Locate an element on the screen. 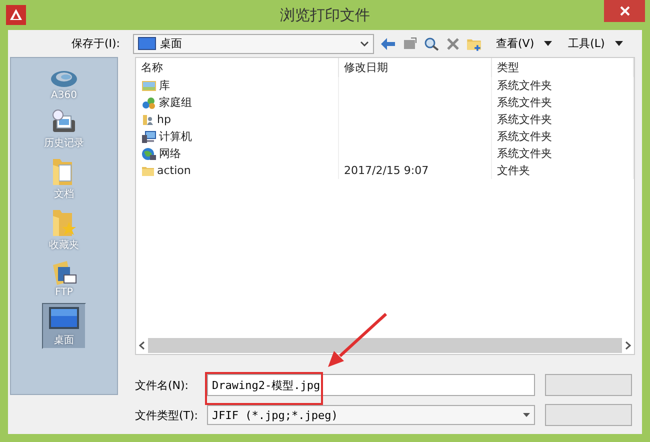 The height and width of the screenshot is (442, 650). close-button is located at coordinates (624, 11).